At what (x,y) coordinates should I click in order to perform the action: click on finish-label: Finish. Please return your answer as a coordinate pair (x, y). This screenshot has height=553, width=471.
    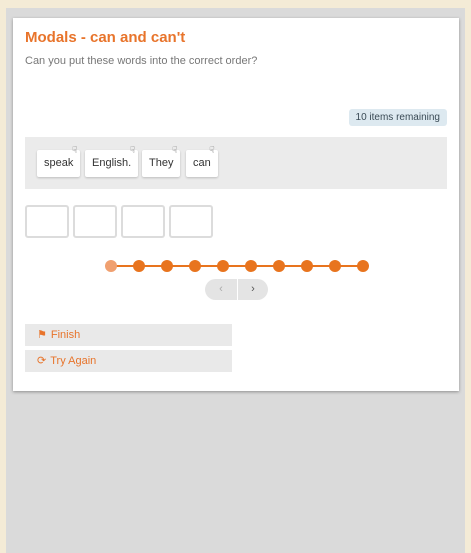
    Looking at the image, I should click on (65, 335).